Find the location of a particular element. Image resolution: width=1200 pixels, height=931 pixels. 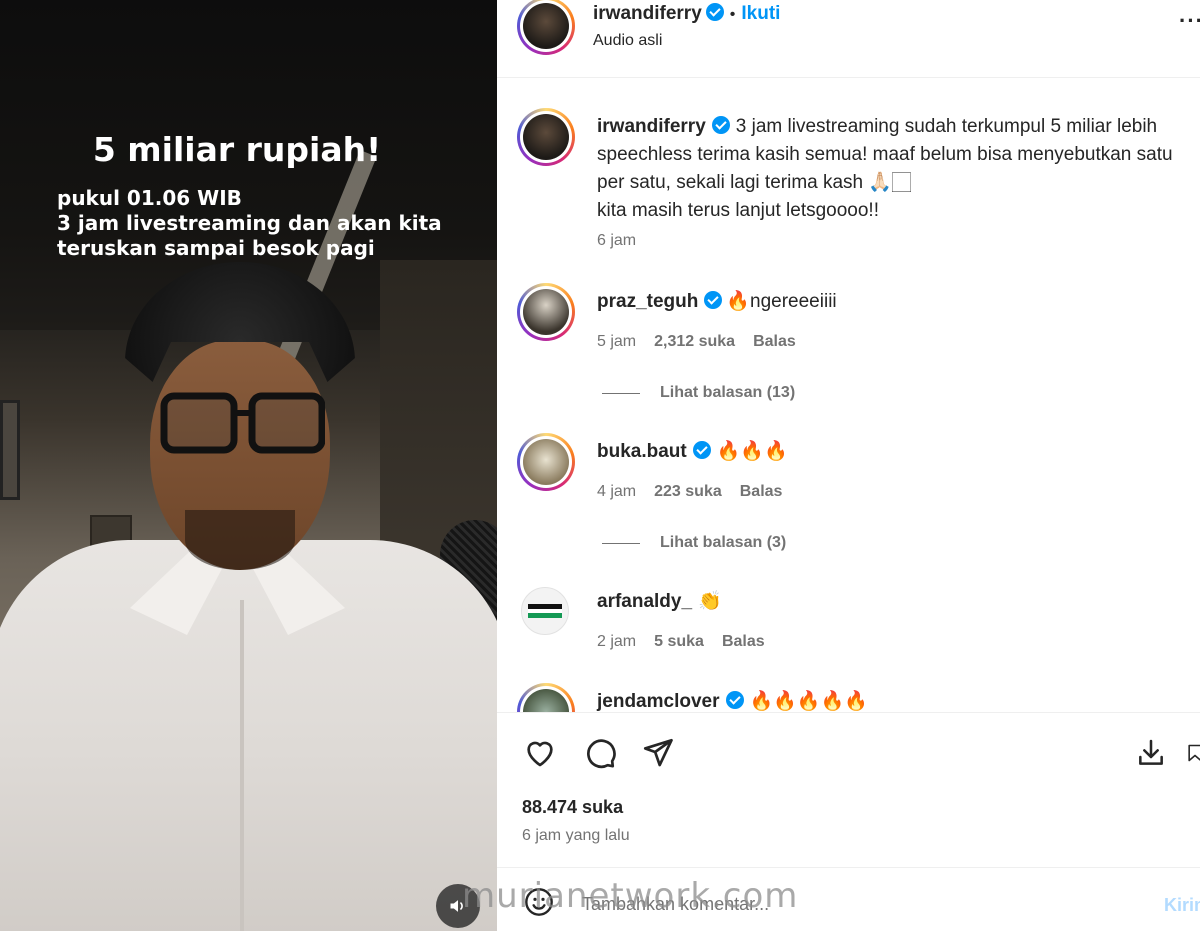

person-shirt is located at coordinates (242, 765).